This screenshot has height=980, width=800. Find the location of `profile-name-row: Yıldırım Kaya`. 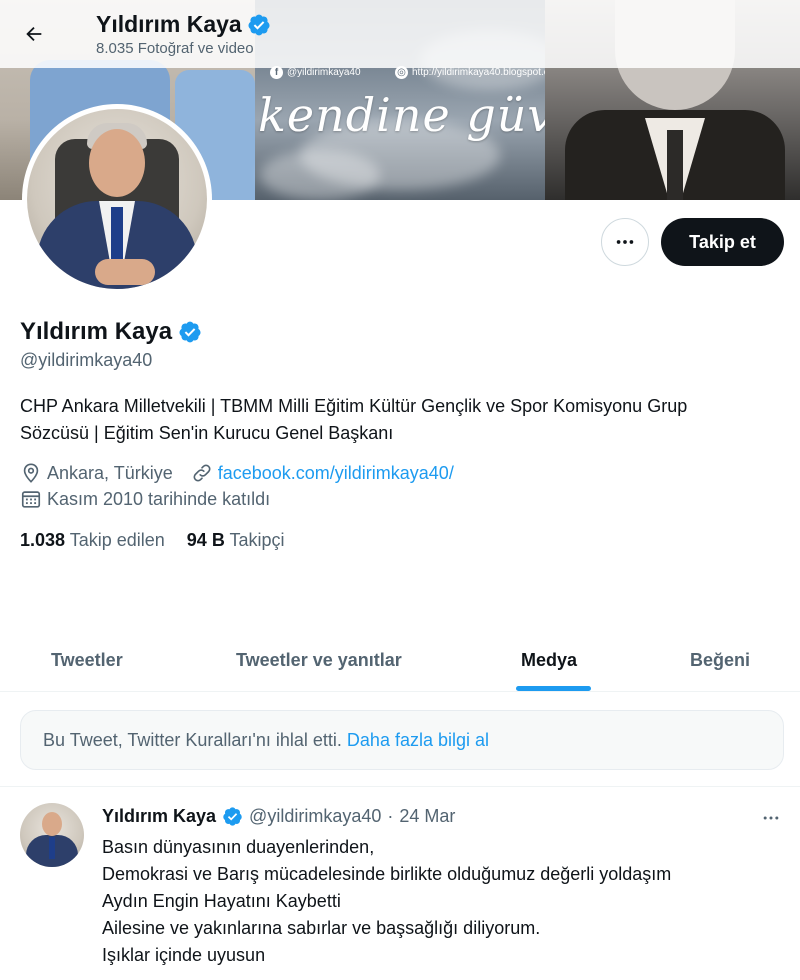

profile-name-row: Yıldırım Kaya is located at coordinates (111, 332).